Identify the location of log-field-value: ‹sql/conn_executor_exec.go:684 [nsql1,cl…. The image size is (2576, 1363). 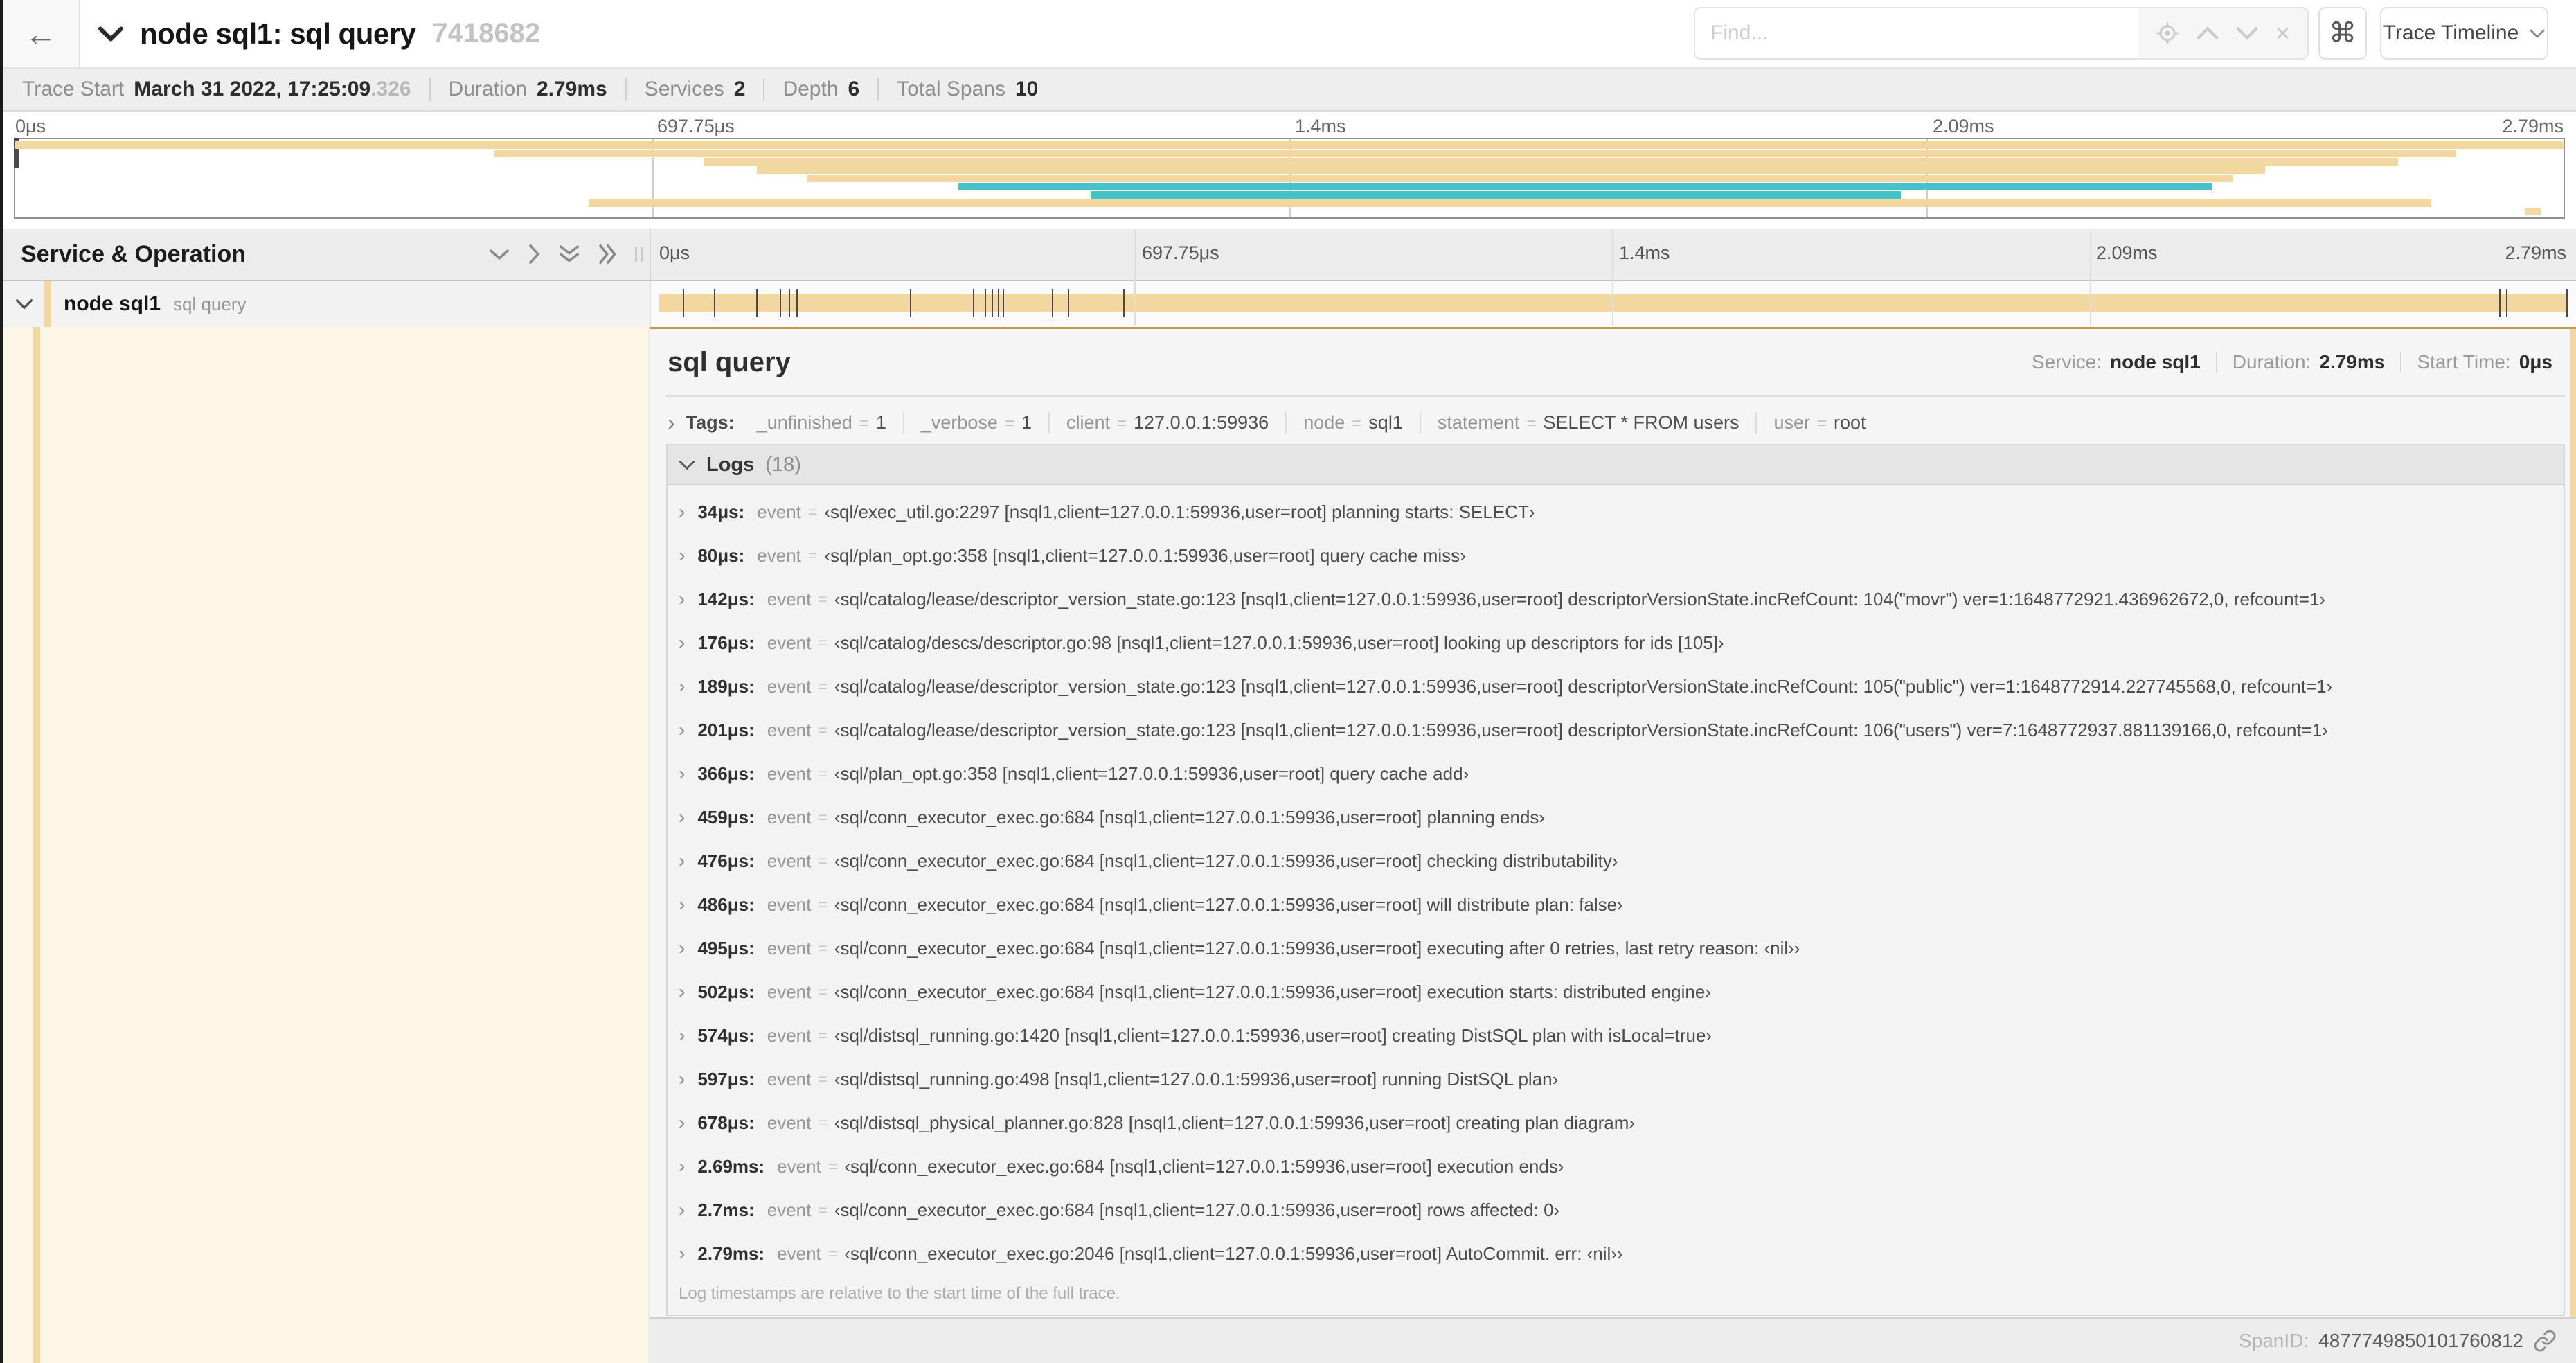
(1204, 1166).